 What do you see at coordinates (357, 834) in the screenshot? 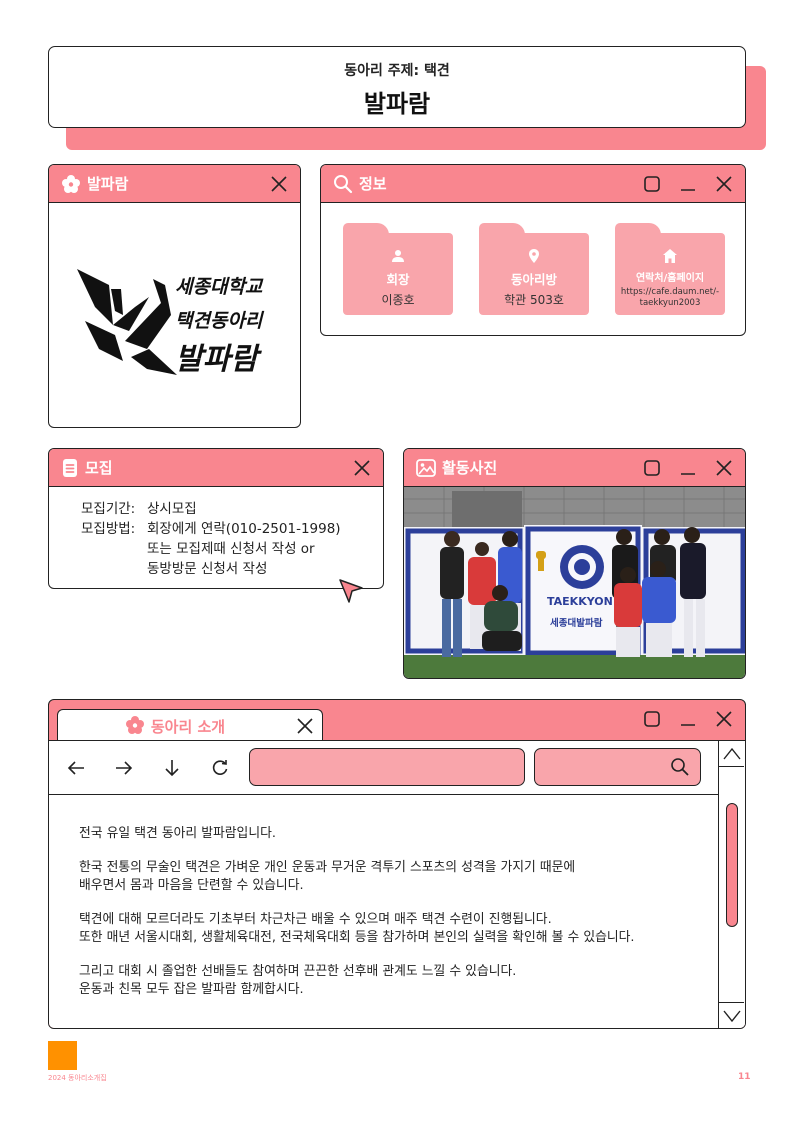
I see `intro-paragraph: 전국 유일 택견 동아리 발파람입니다.` at bounding box center [357, 834].